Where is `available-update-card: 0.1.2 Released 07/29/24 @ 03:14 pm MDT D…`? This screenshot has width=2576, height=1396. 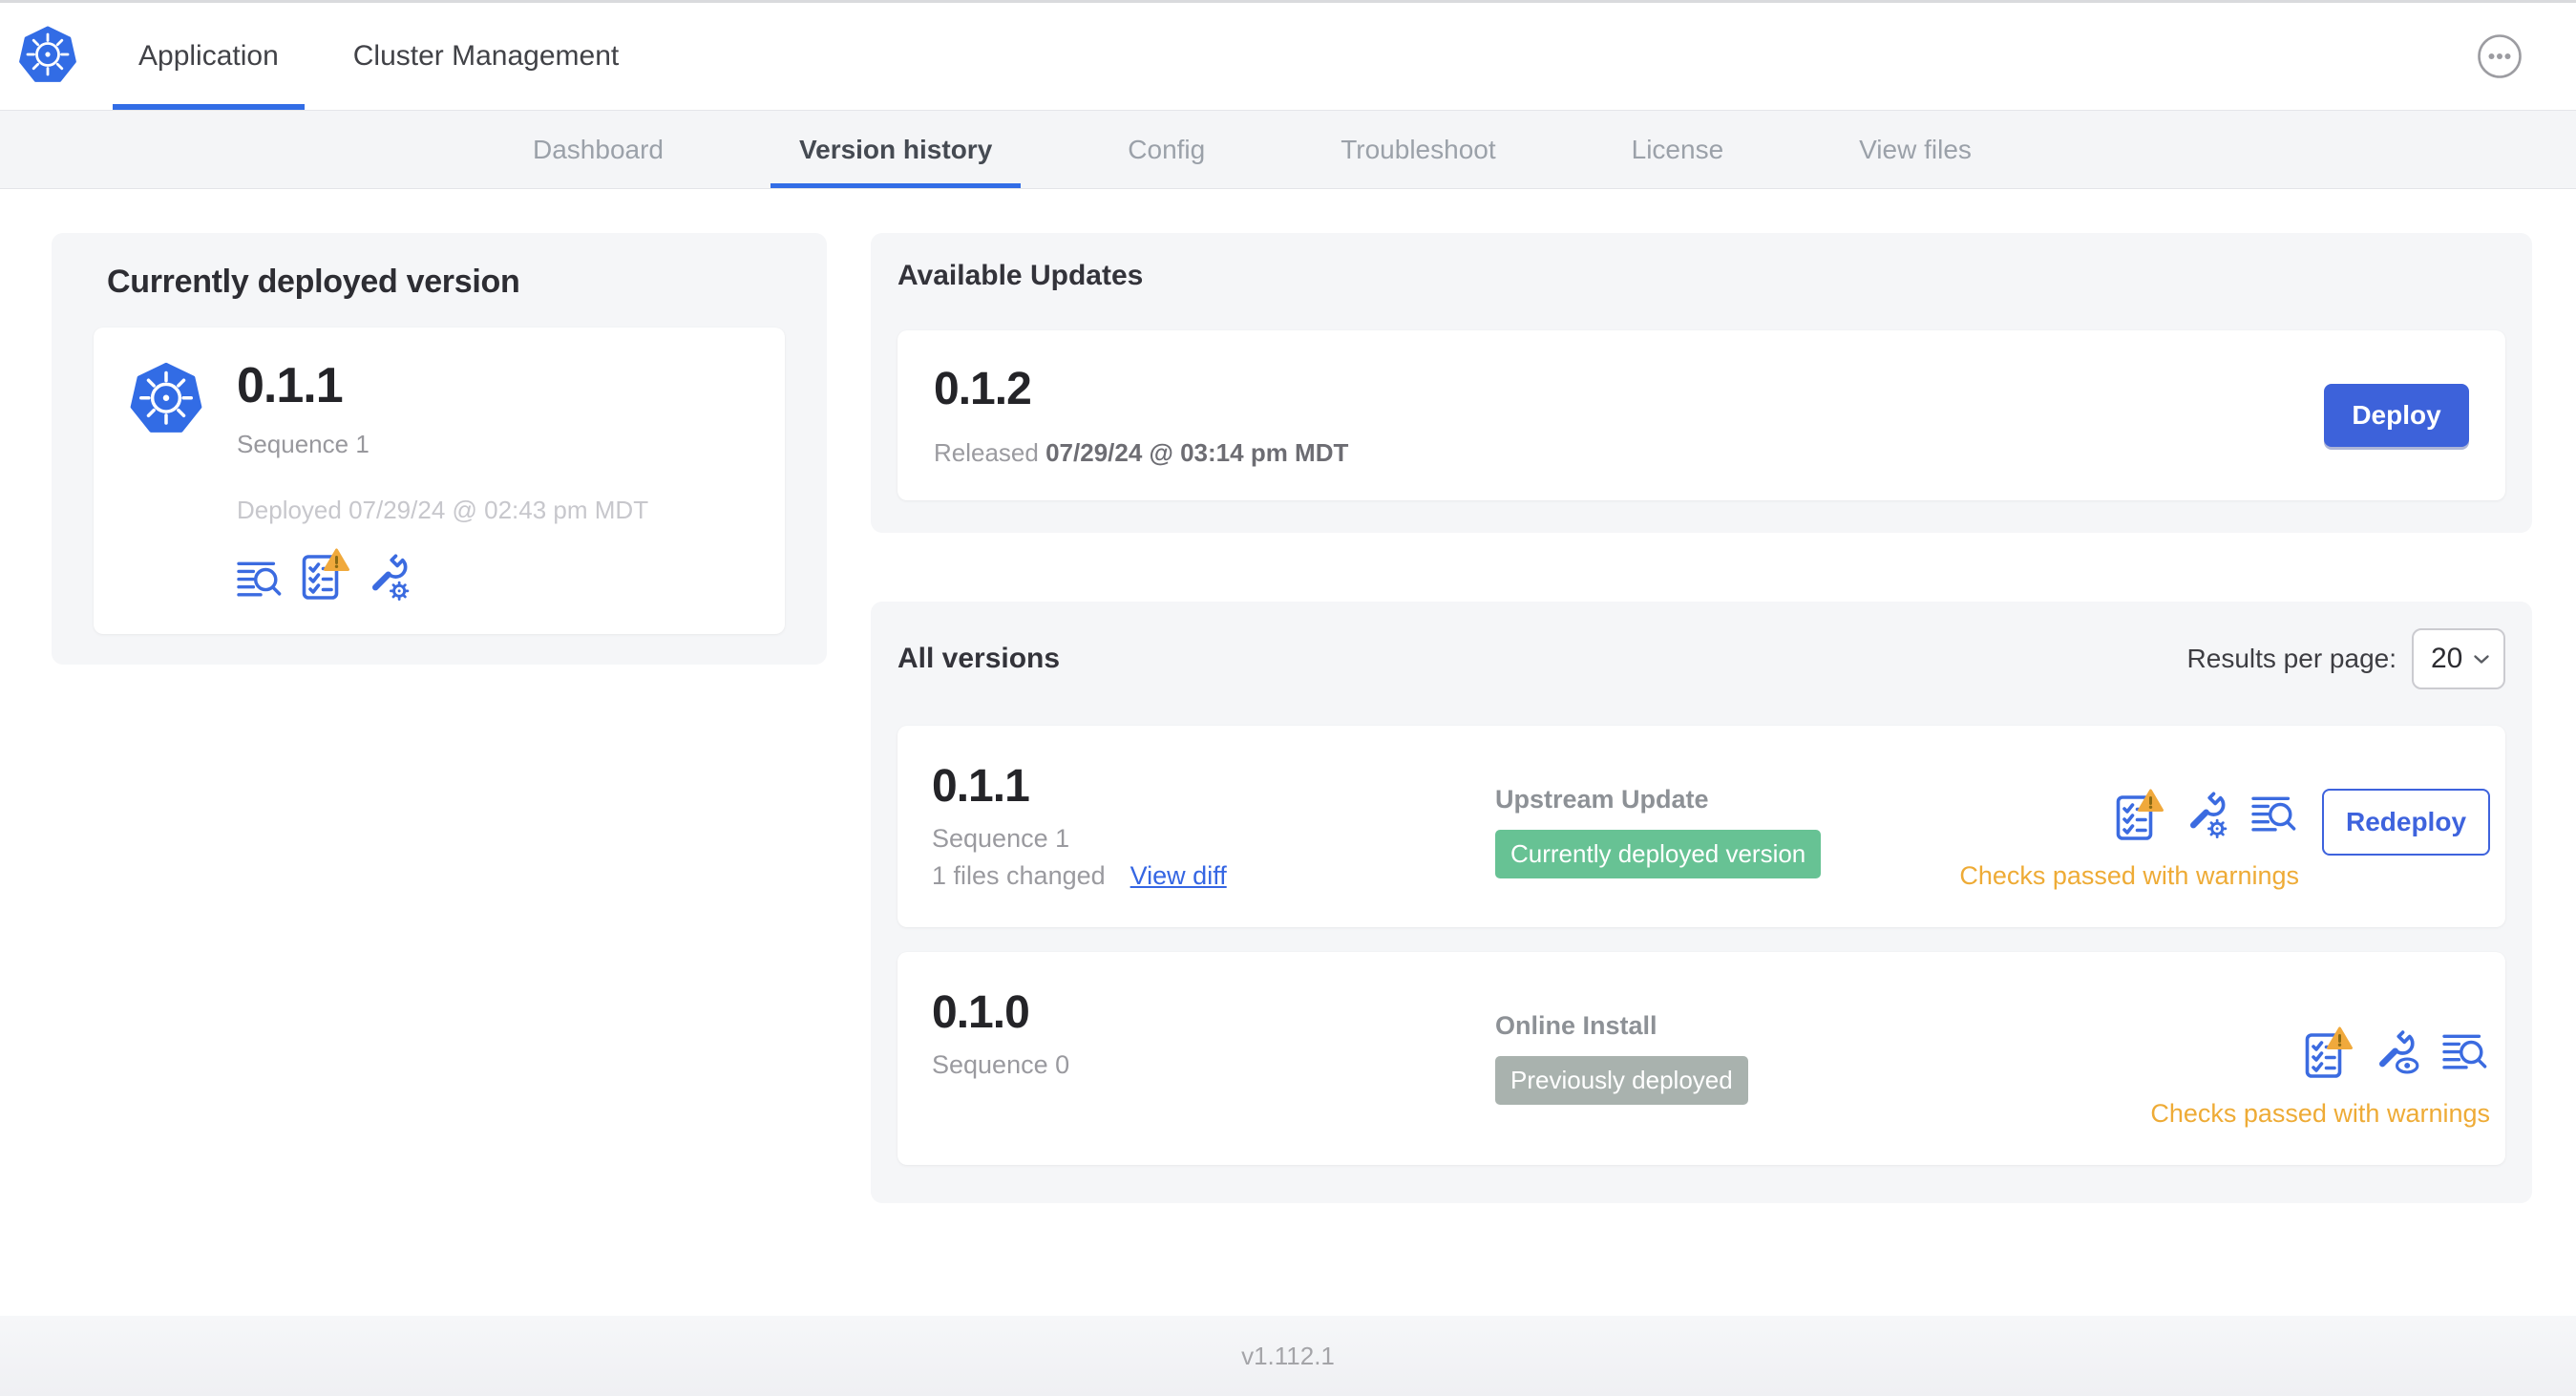 available-update-card: 0.1.2 Released 07/29/24 @ 03:14 pm MDT D… is located at coordinates (1701, 415).